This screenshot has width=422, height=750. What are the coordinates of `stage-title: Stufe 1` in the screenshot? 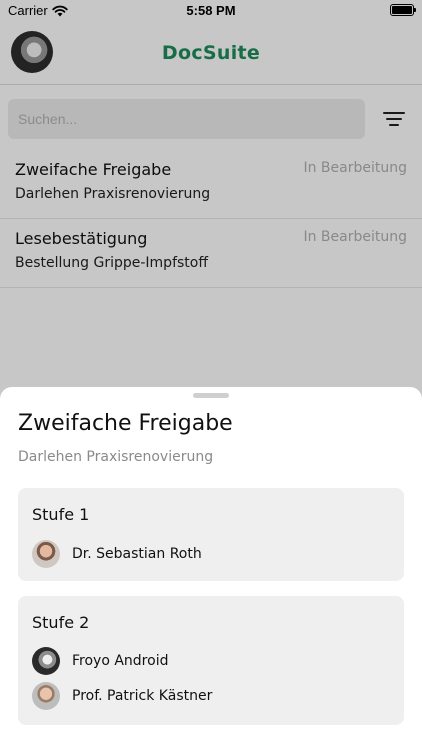 It's located at (61, 514).